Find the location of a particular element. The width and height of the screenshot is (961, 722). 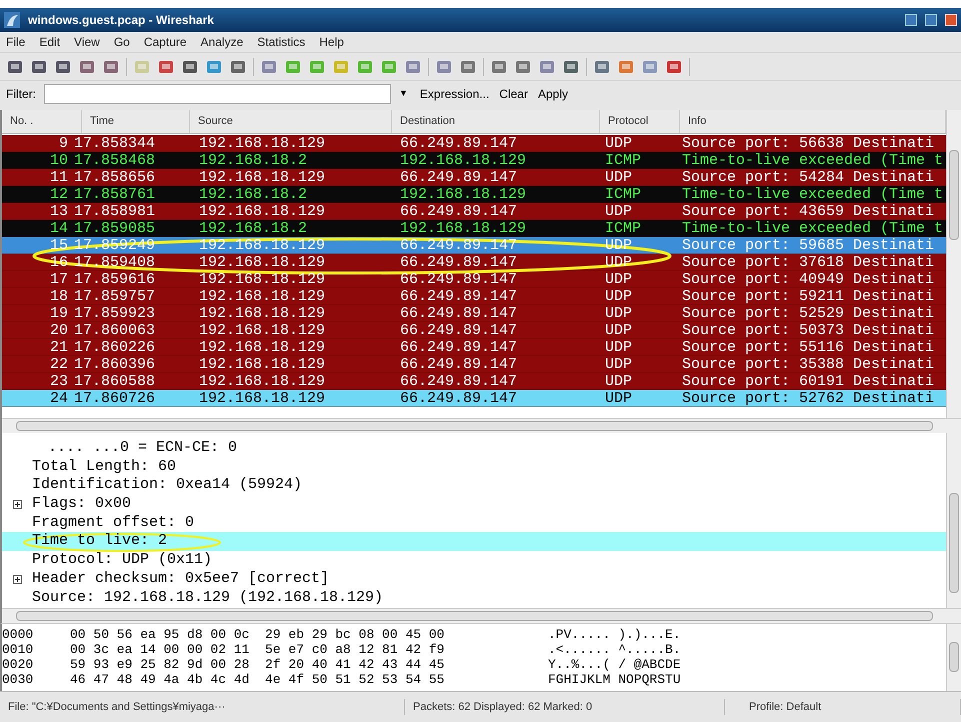

status-text: Packets: 62 Displayed: 62 Marked: 0 is located at coordinates (565, 707).